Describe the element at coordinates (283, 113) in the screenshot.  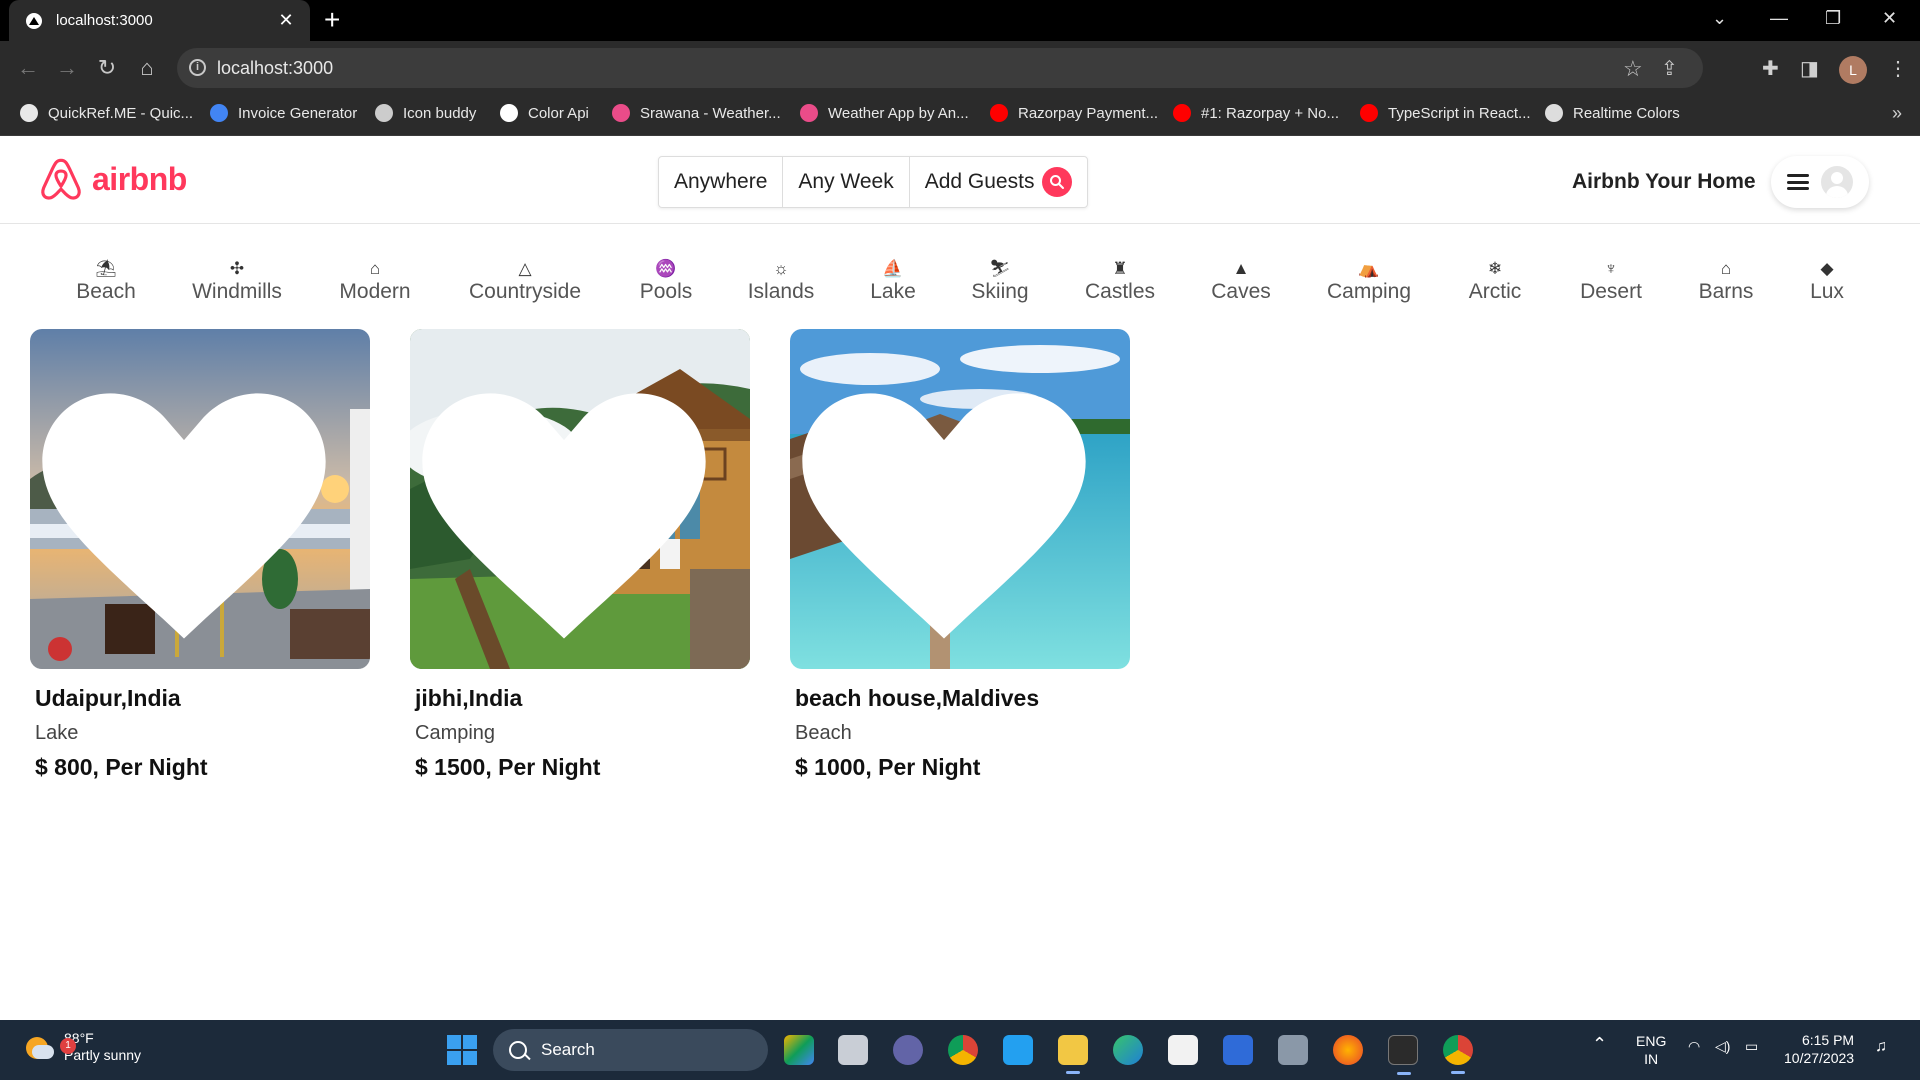
I see `bookmark-item: Invoice Generator` at that location.